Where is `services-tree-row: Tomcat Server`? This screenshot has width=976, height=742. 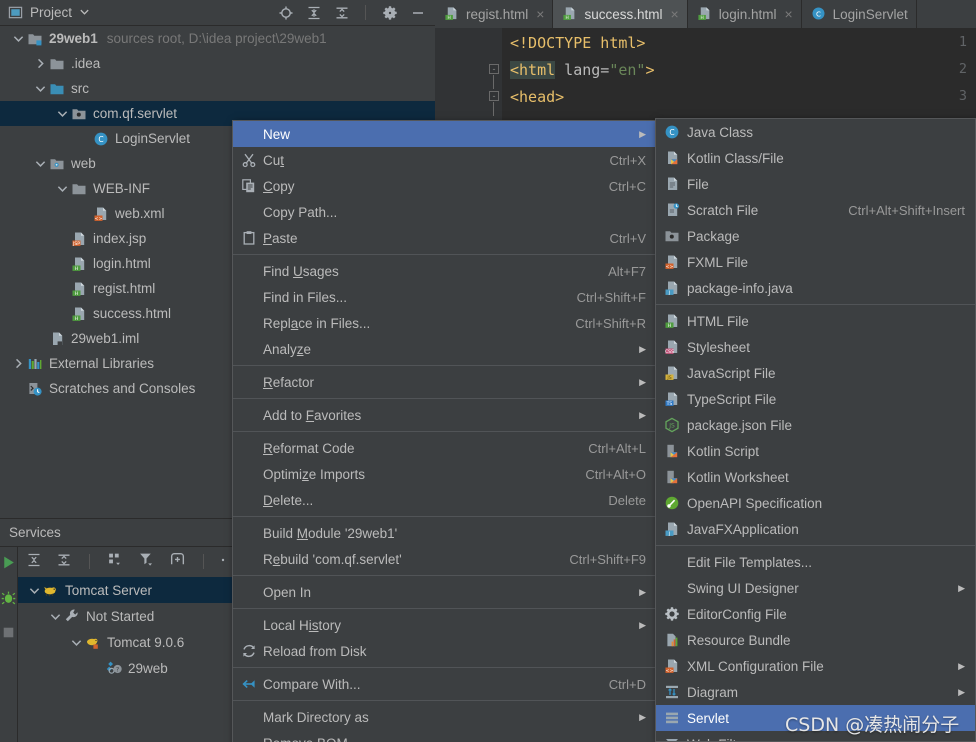
services-tree-row: Tomcat Server is located at coordinates (125, 590).